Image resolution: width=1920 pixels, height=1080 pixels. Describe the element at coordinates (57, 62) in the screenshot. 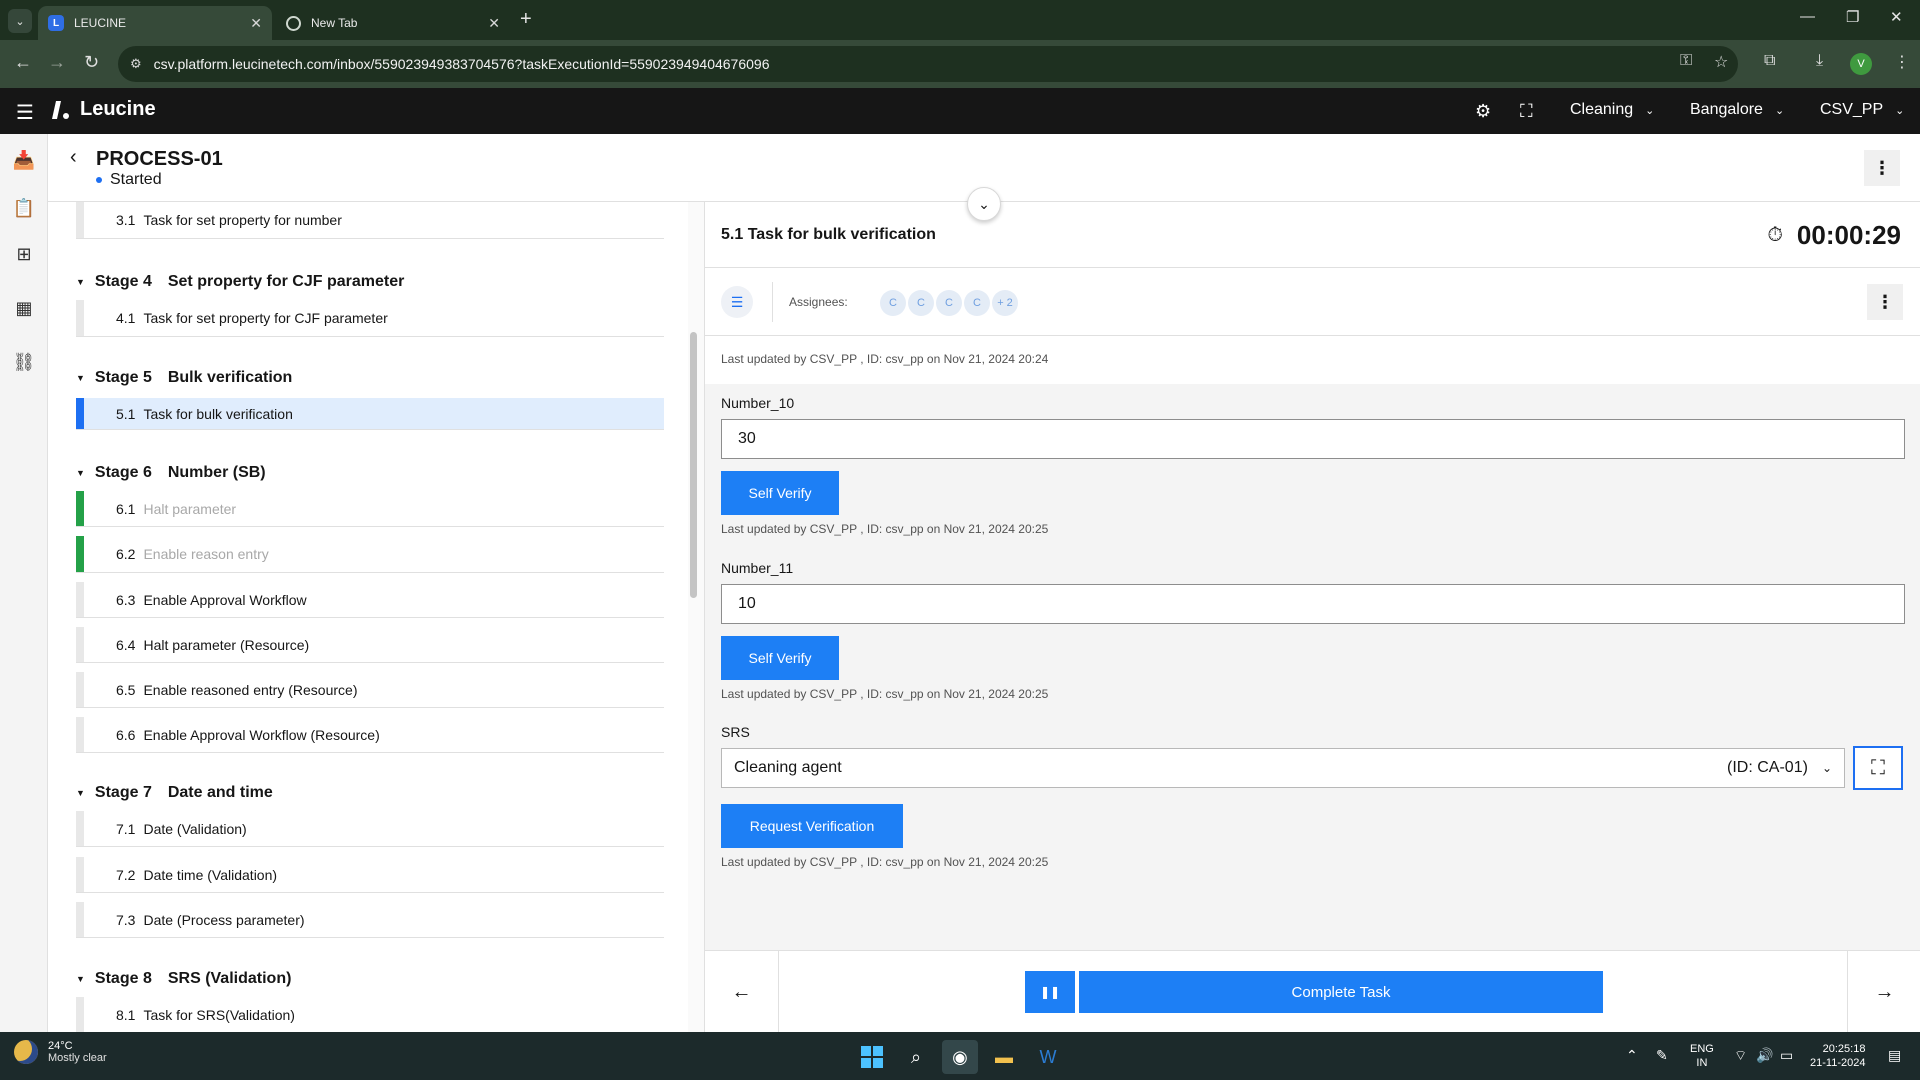

I see `forward-arrow-icon: →` at that location.